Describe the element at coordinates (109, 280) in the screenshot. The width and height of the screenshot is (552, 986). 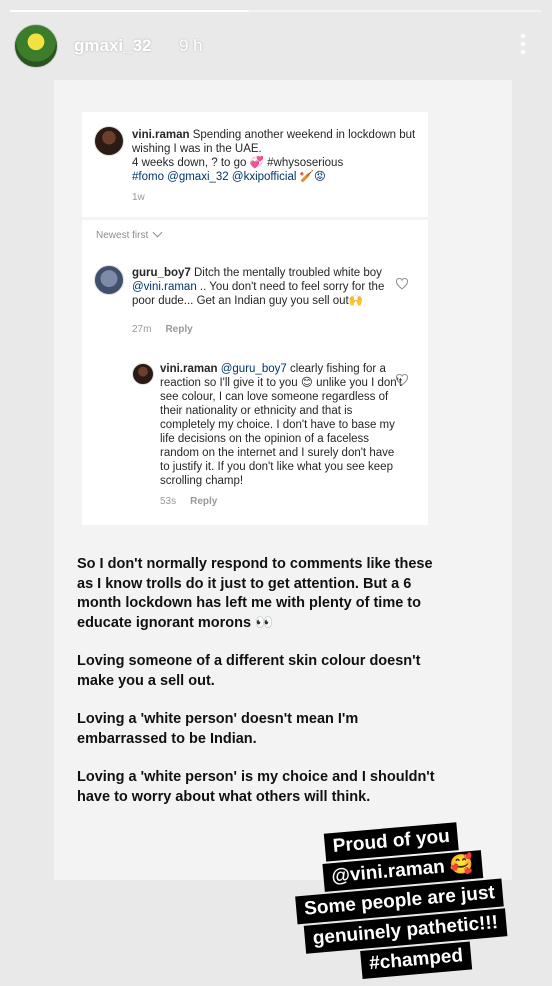
I see `comment-avatar` at that location.